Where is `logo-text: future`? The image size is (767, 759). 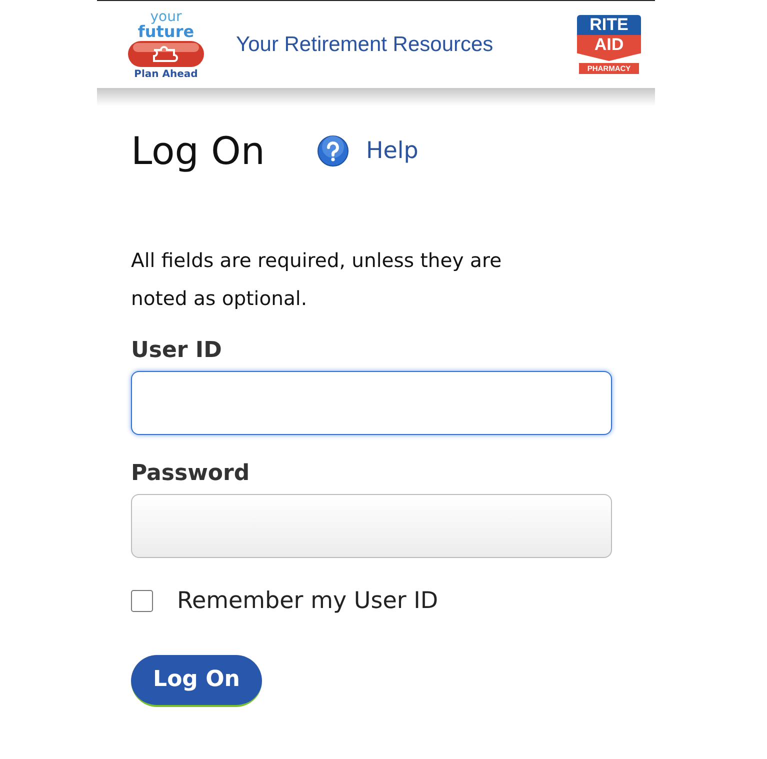
logo-text: future is located at coordinates (166, 32).